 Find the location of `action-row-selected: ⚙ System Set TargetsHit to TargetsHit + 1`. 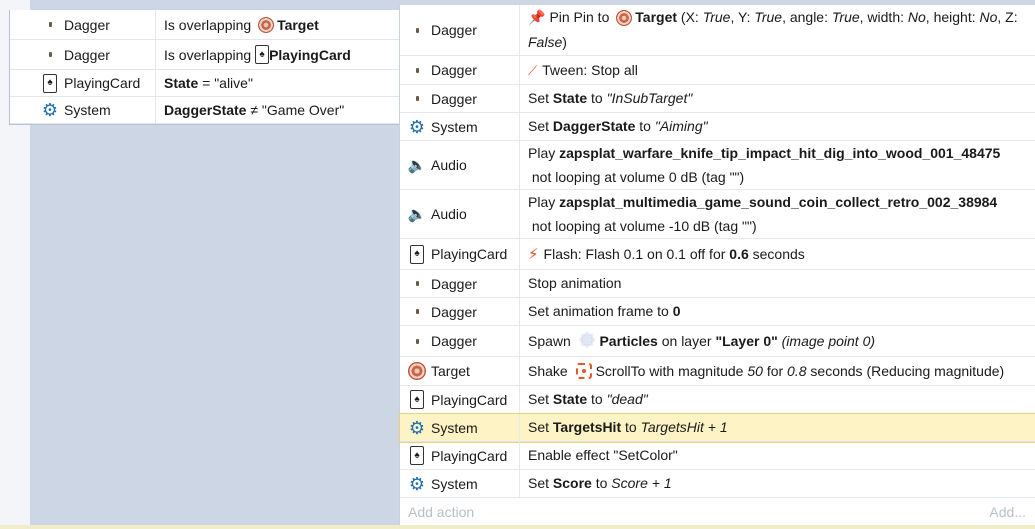

action-row-selected: ⚙ System Set TargetsHit to TargetsHit + 1 is located at coordinates (717, 428).